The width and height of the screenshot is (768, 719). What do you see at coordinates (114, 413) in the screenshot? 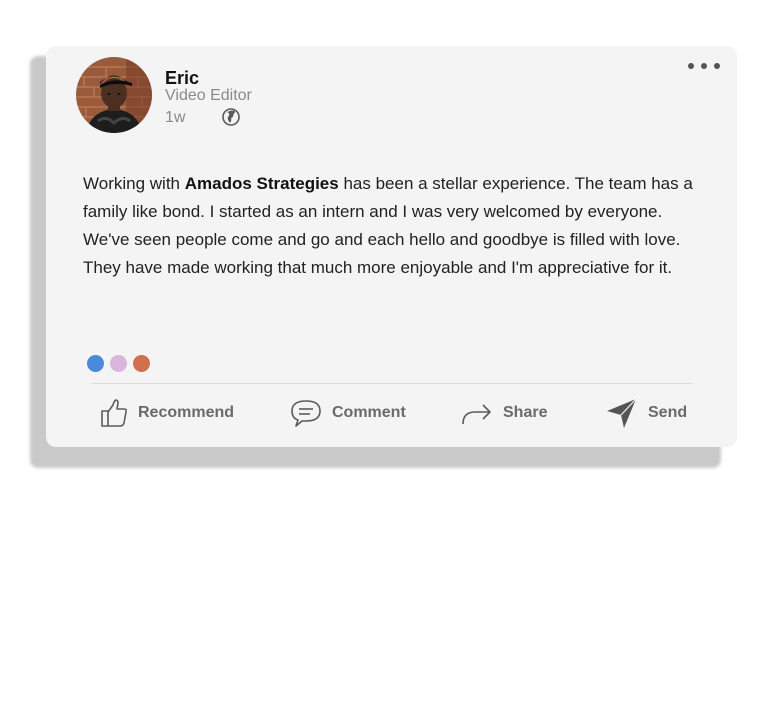
I see `thumbs-up-icon` at bounding box center [114, 413].